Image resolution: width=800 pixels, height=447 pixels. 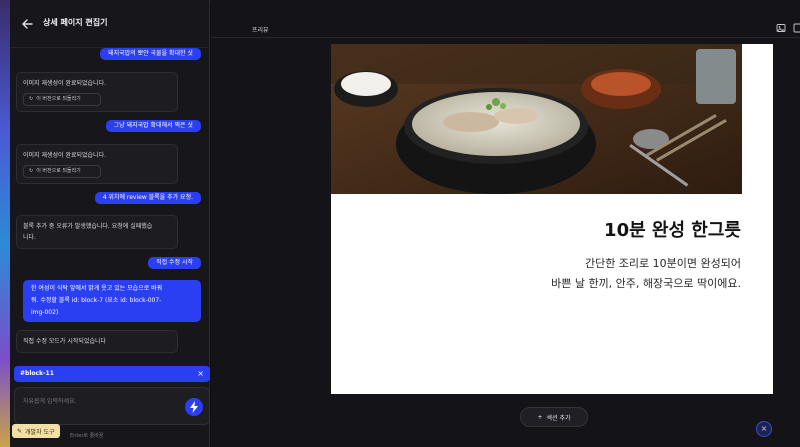 What do you see at coordinates (646, 283) in the screenshot?
I see `description-line: 바쁜 날 한끼, 안주, 해장국으로 딱이에요.` at bounding box center [646, 283].